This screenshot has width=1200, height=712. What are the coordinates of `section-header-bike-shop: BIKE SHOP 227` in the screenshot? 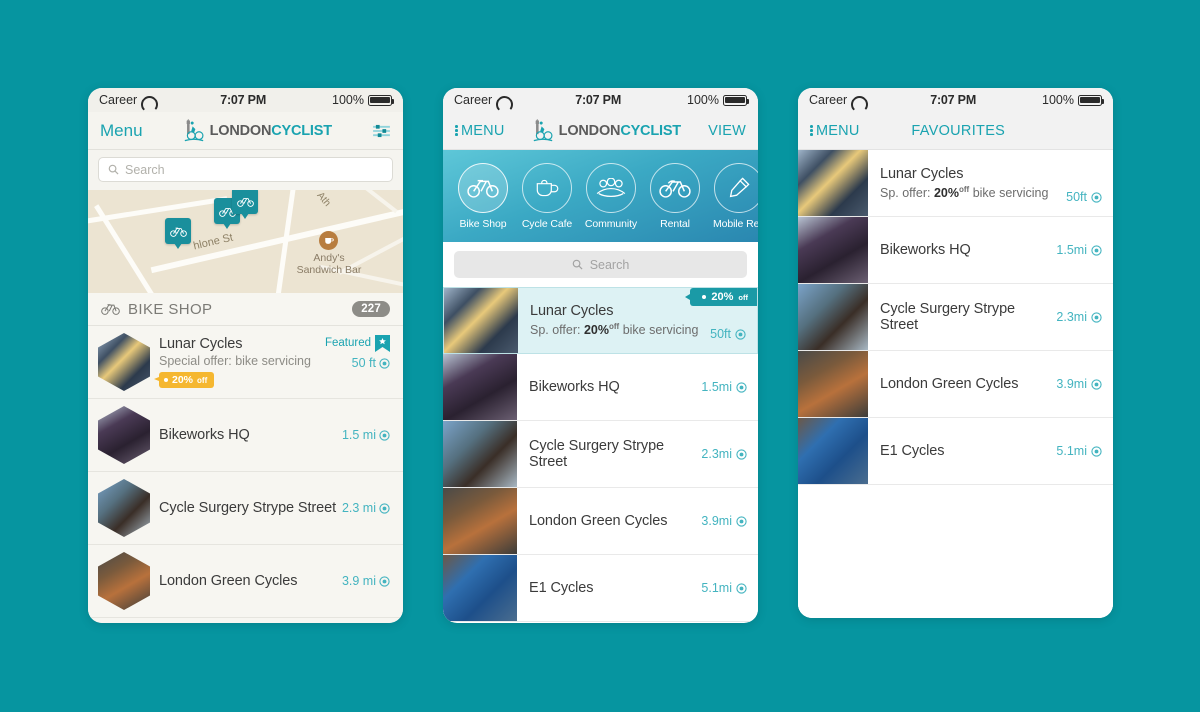 It's located at (245, 309).